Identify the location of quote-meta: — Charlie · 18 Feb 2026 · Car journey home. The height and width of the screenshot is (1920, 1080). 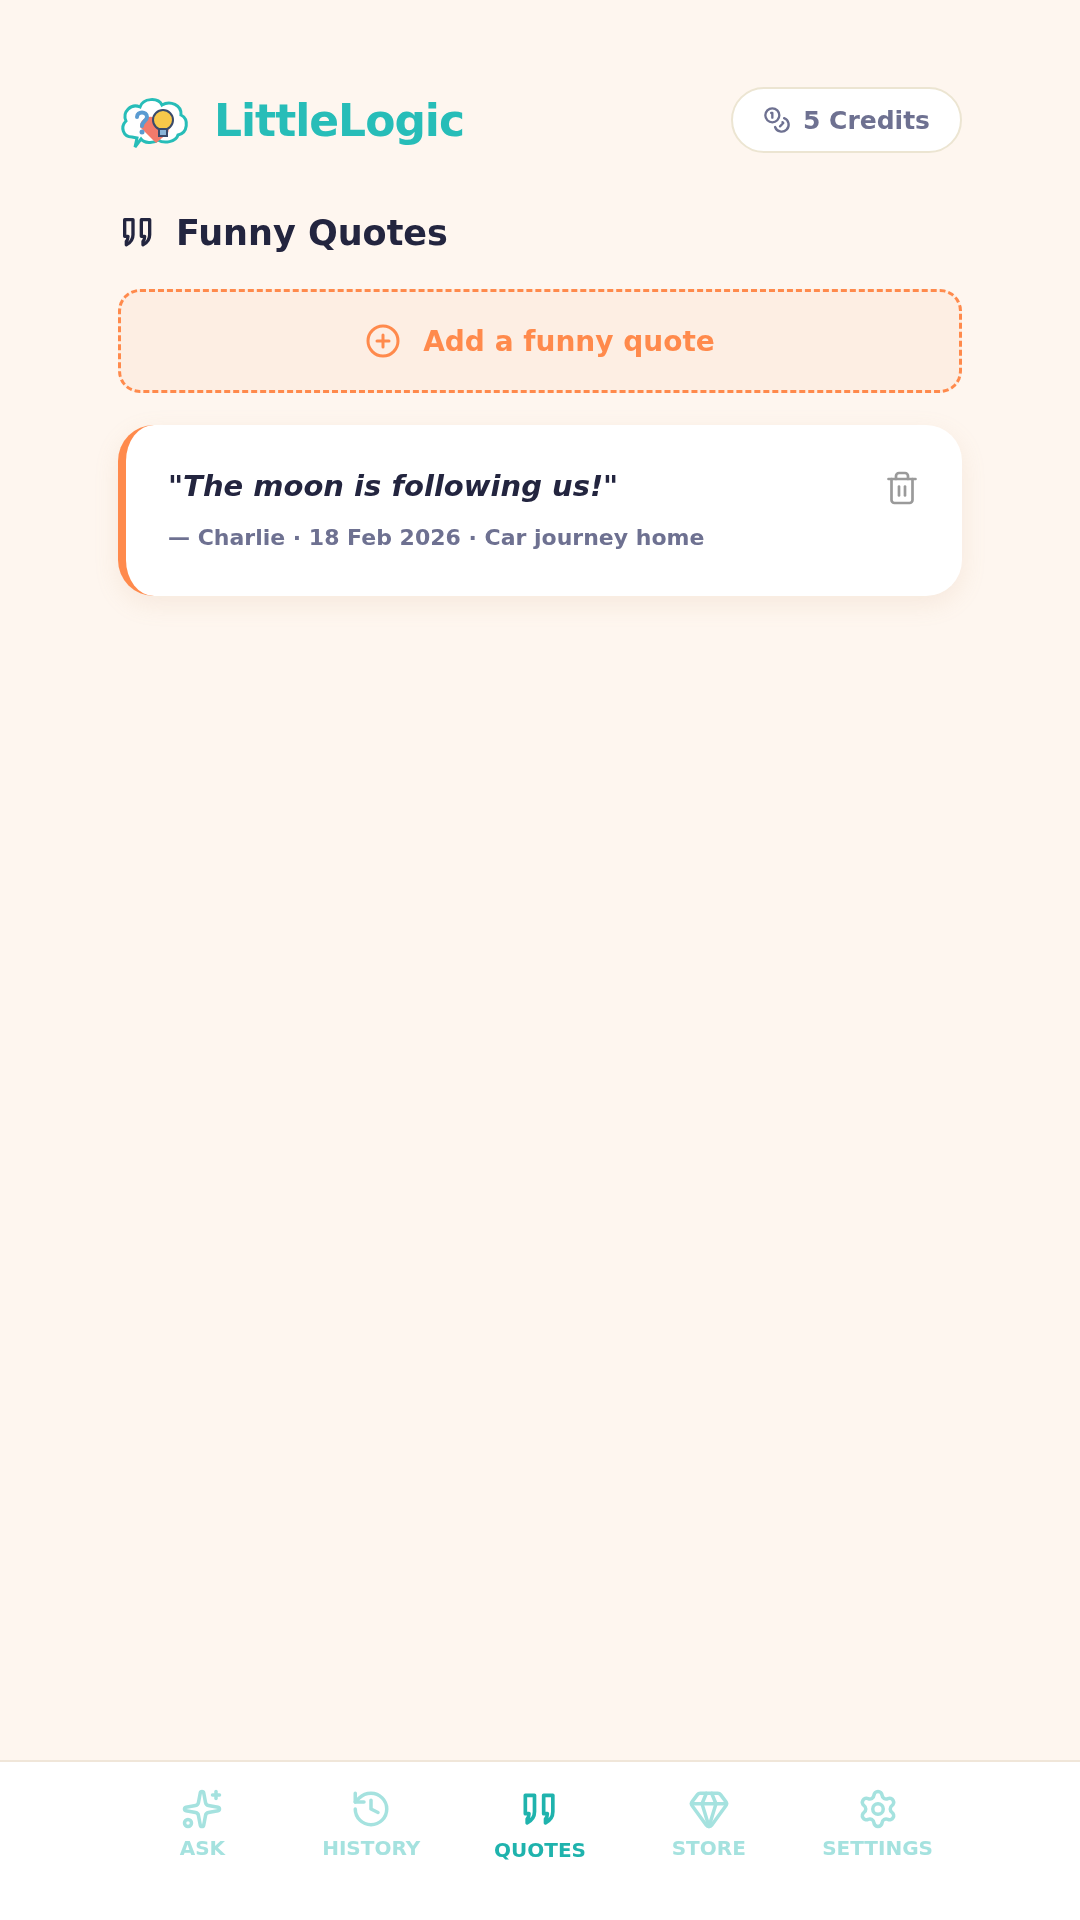
(436, 537).